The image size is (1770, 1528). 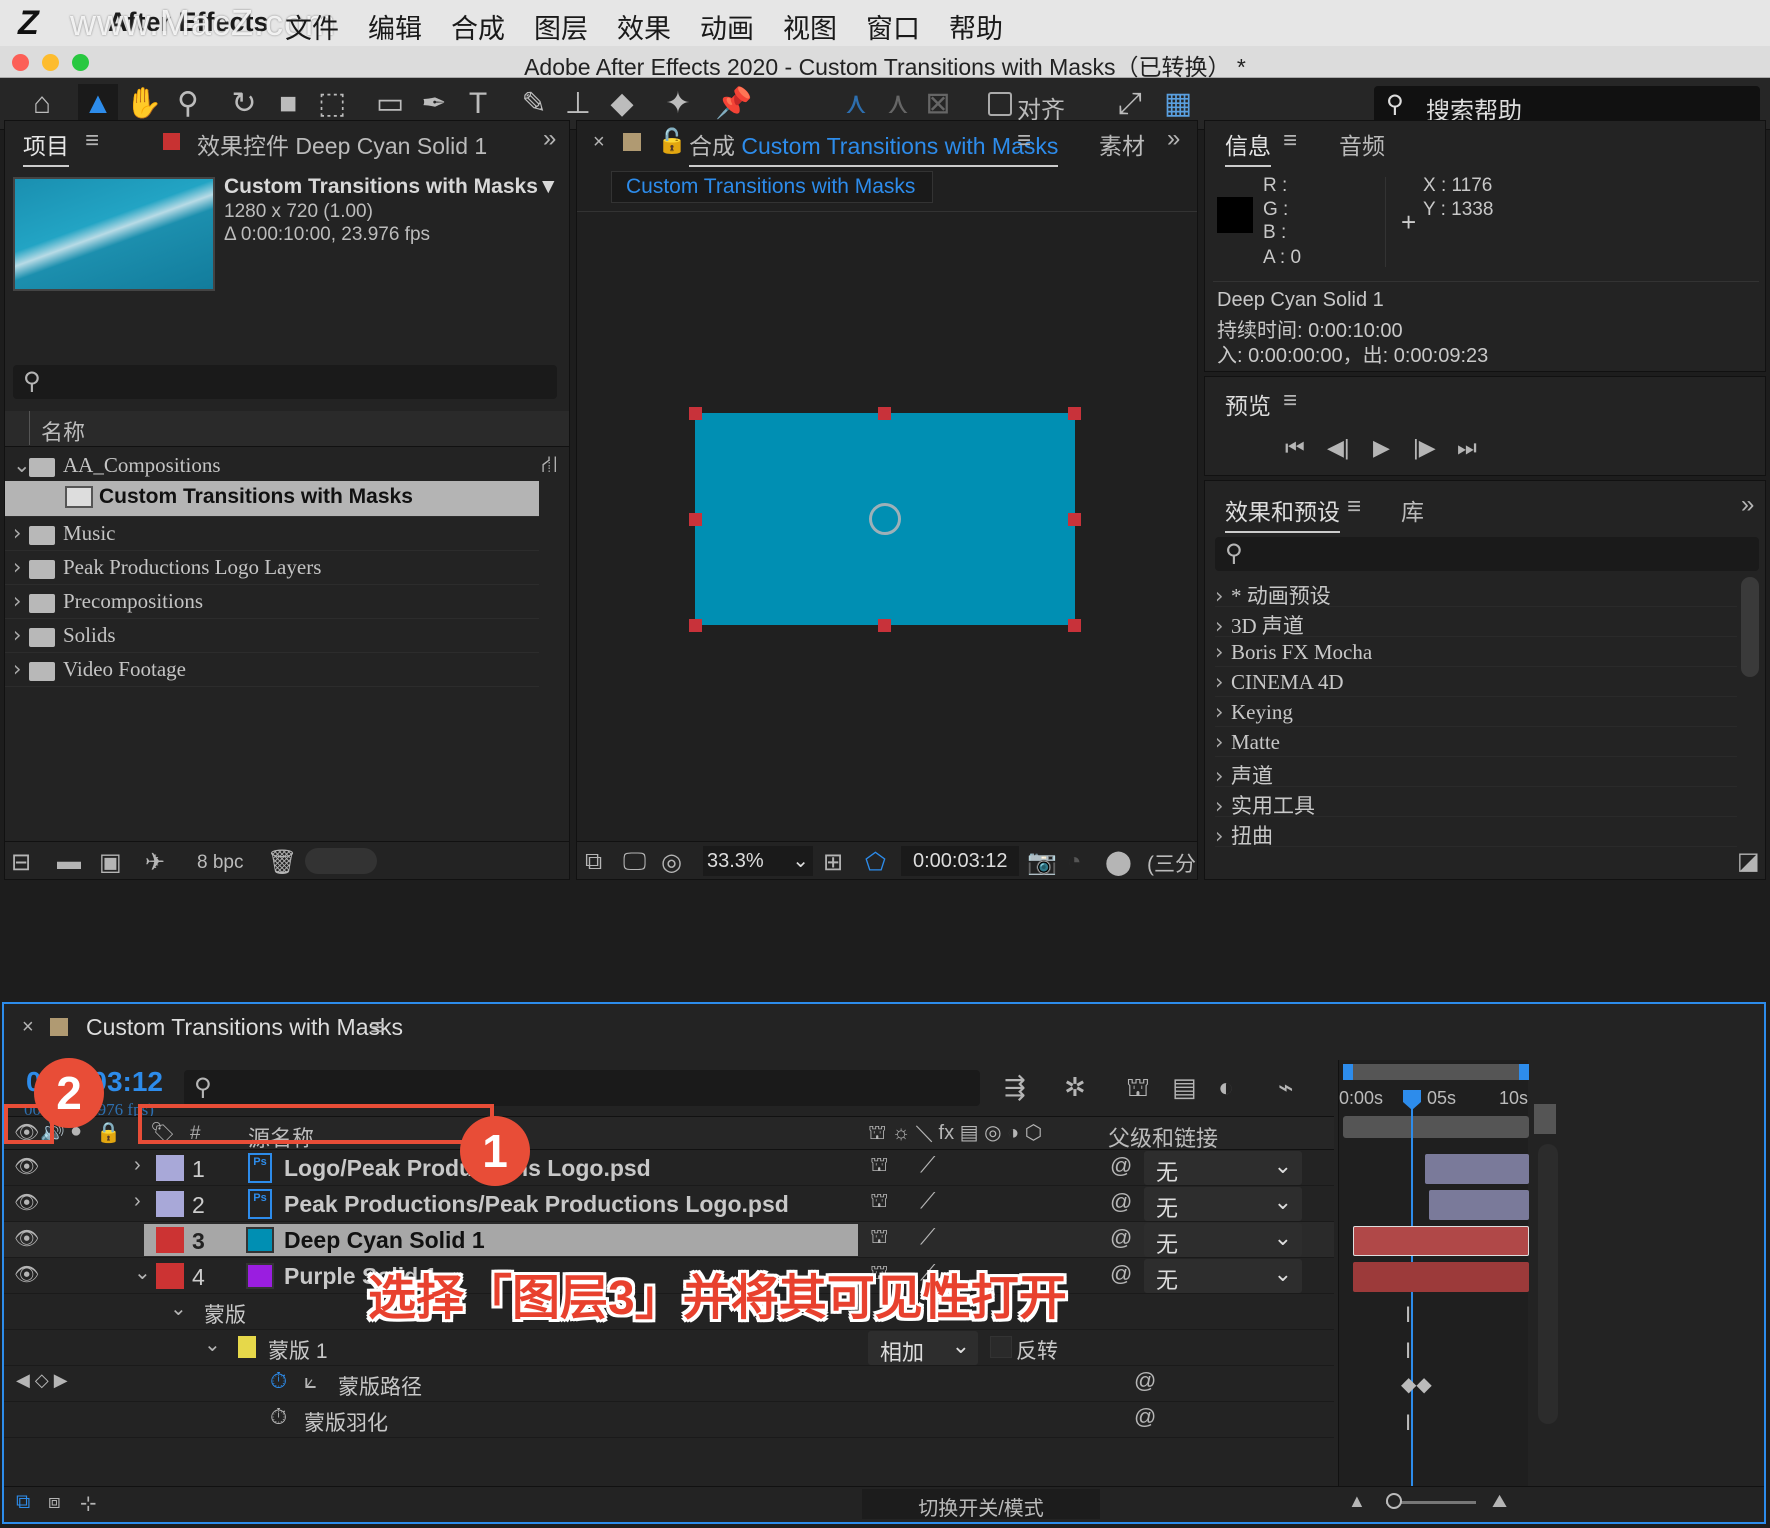 What do you see at coordinates (1042, 862) in the screenshot?
I see `snapshot-icon: 📷` at bounding box center [1042, 862].